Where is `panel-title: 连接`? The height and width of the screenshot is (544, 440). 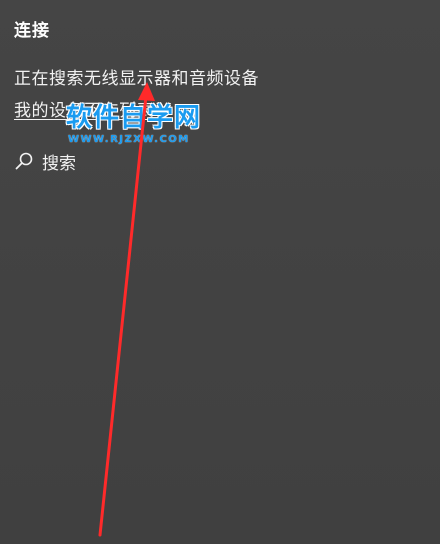
panel-title: 连接 is located at coordinates (32, 31).